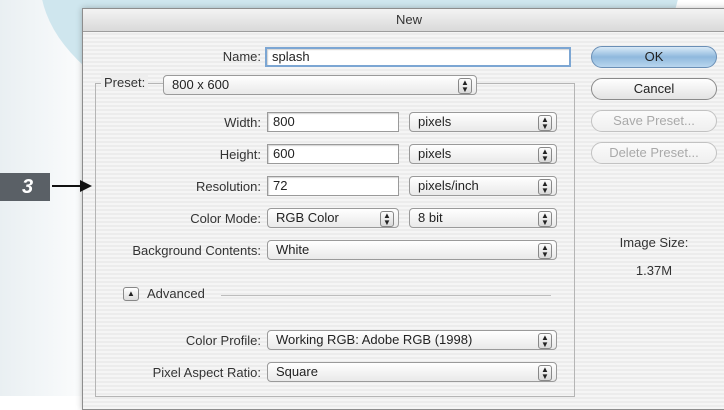 This screenshot has height=410, width=724. What do you see at coordinates (483, 218) in the screenshot?
I see `bit-depth-select: 8 bit ▲ ▼` at bounding box center [483, 218].